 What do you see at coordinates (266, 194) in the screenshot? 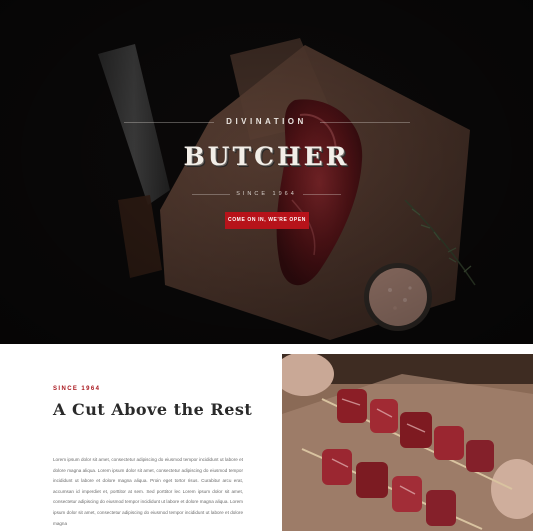
I see `hero-since: SINCE 1964` at bounding box center [266, 194].